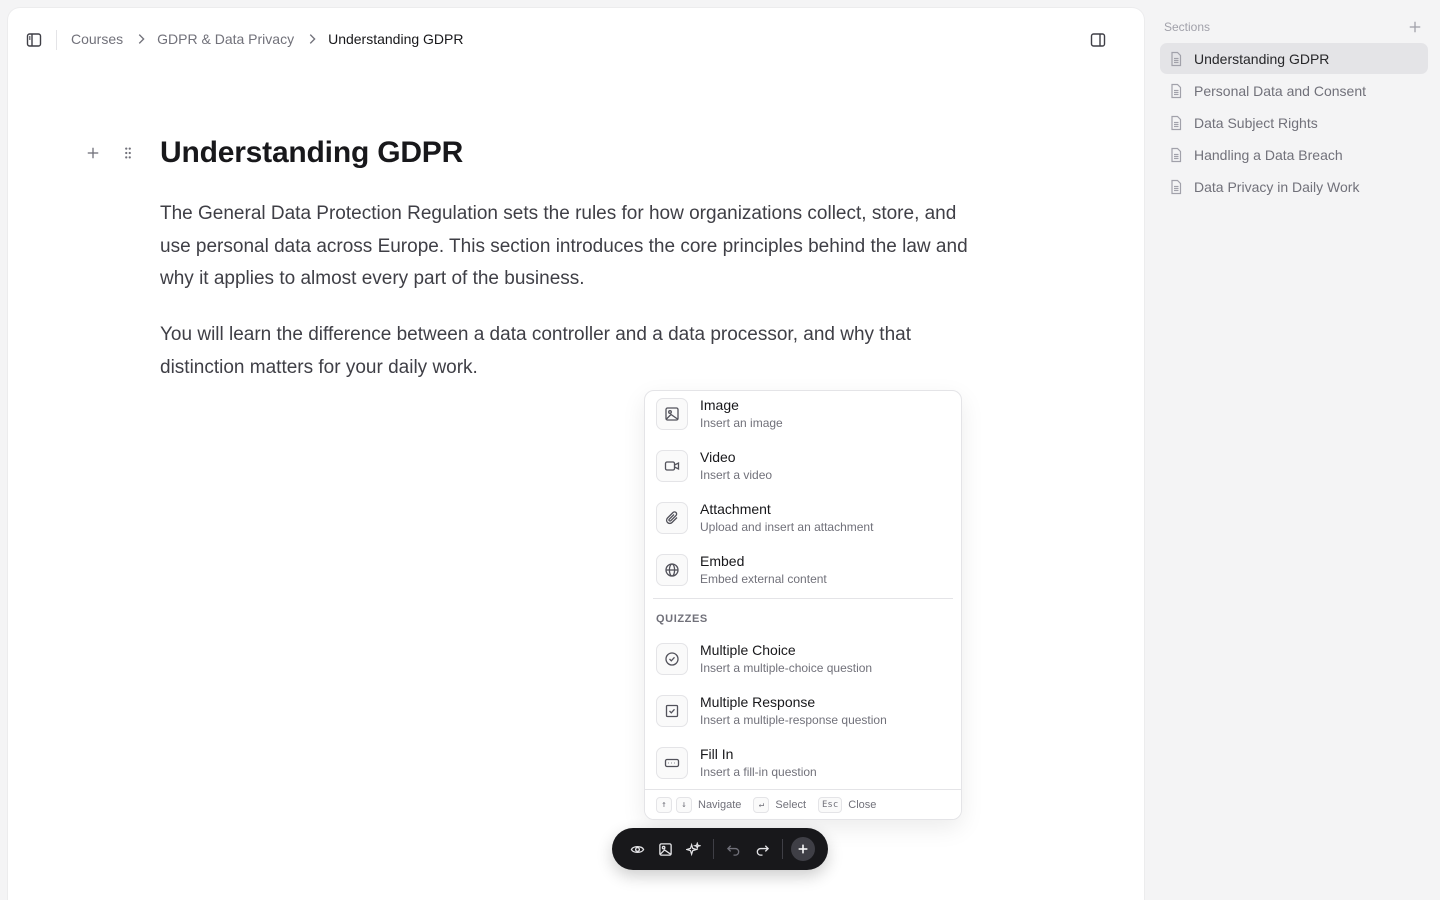  I want to click on insert-block-button, so click(803, 849).